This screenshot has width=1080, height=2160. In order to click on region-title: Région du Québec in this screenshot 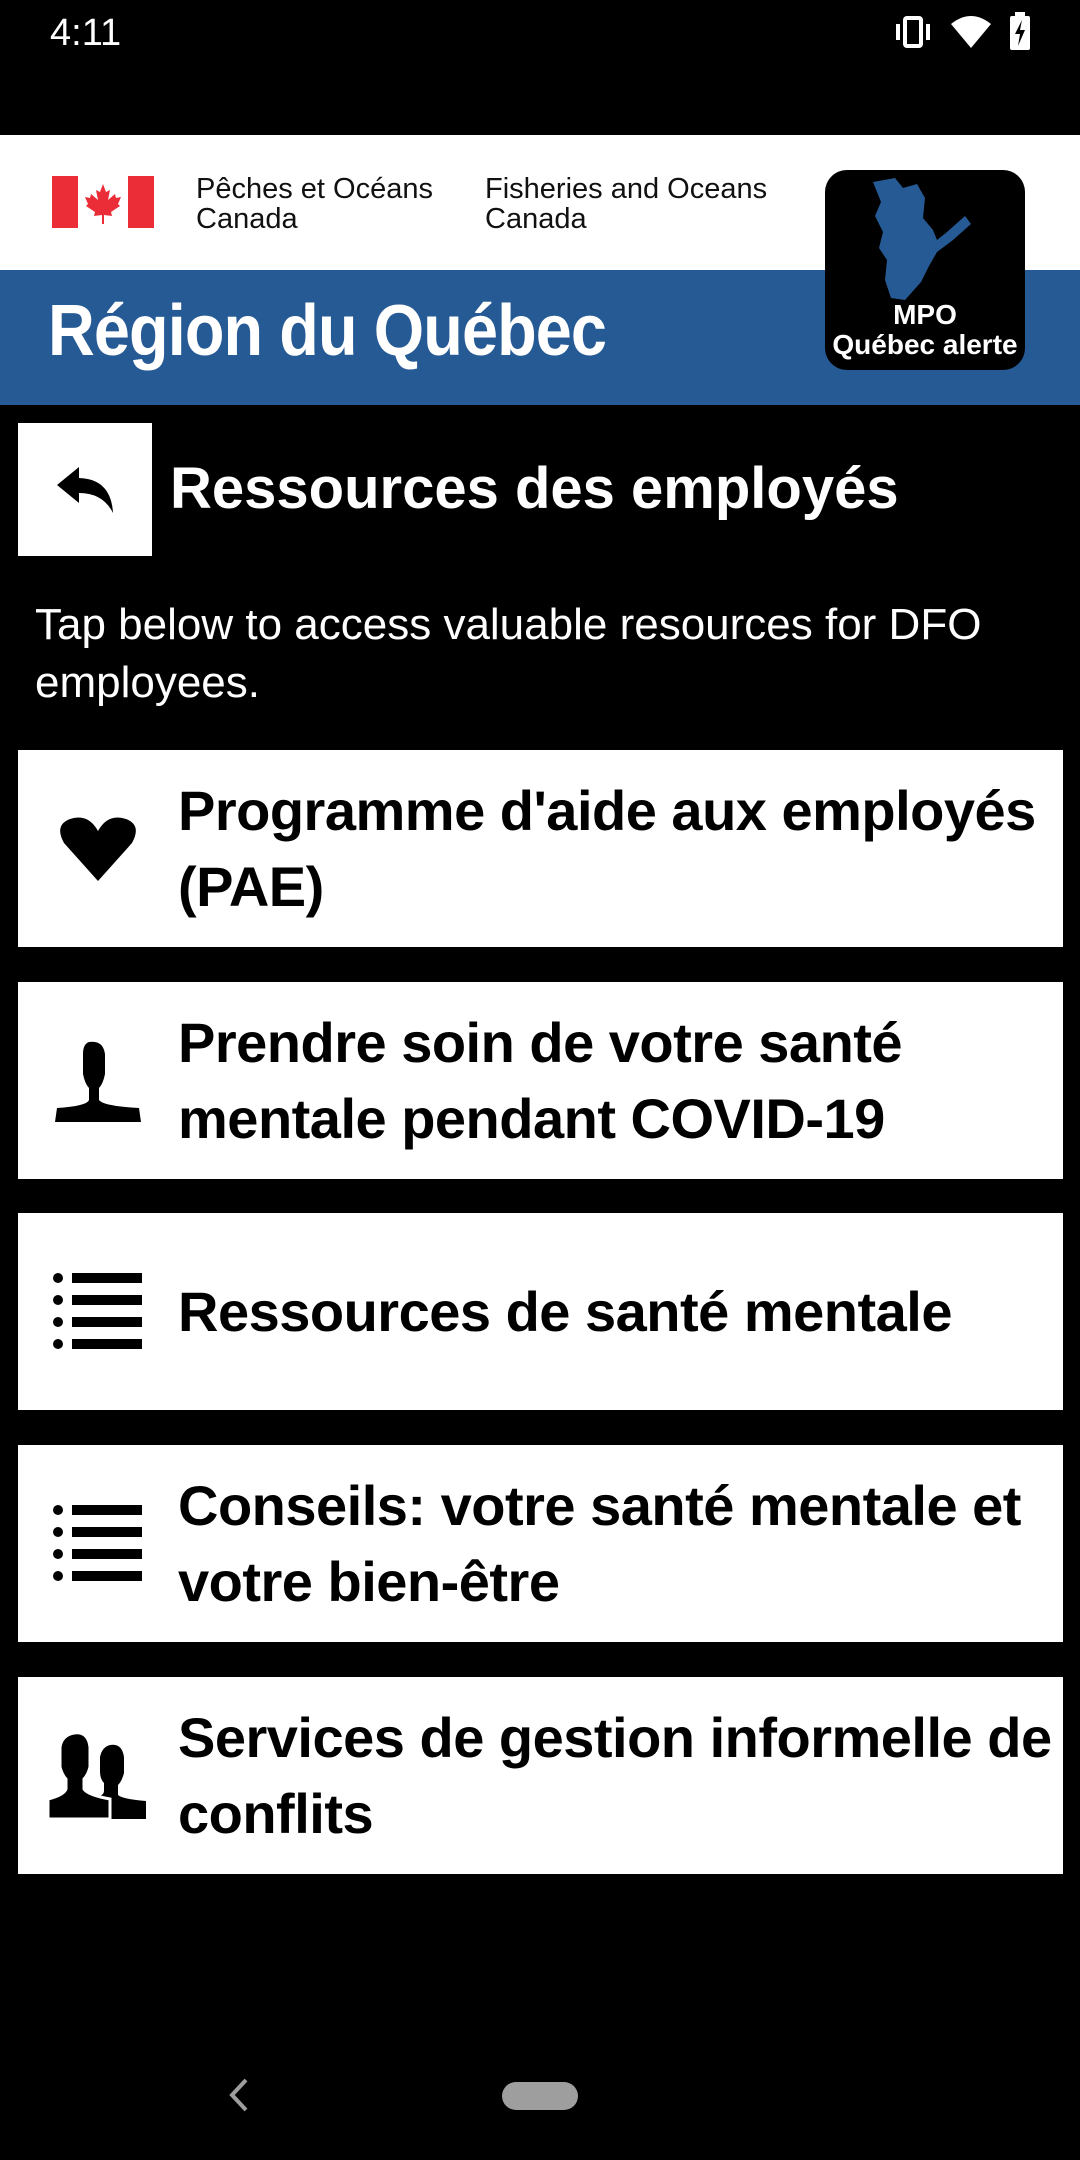, I will do `click(327, 331)`.